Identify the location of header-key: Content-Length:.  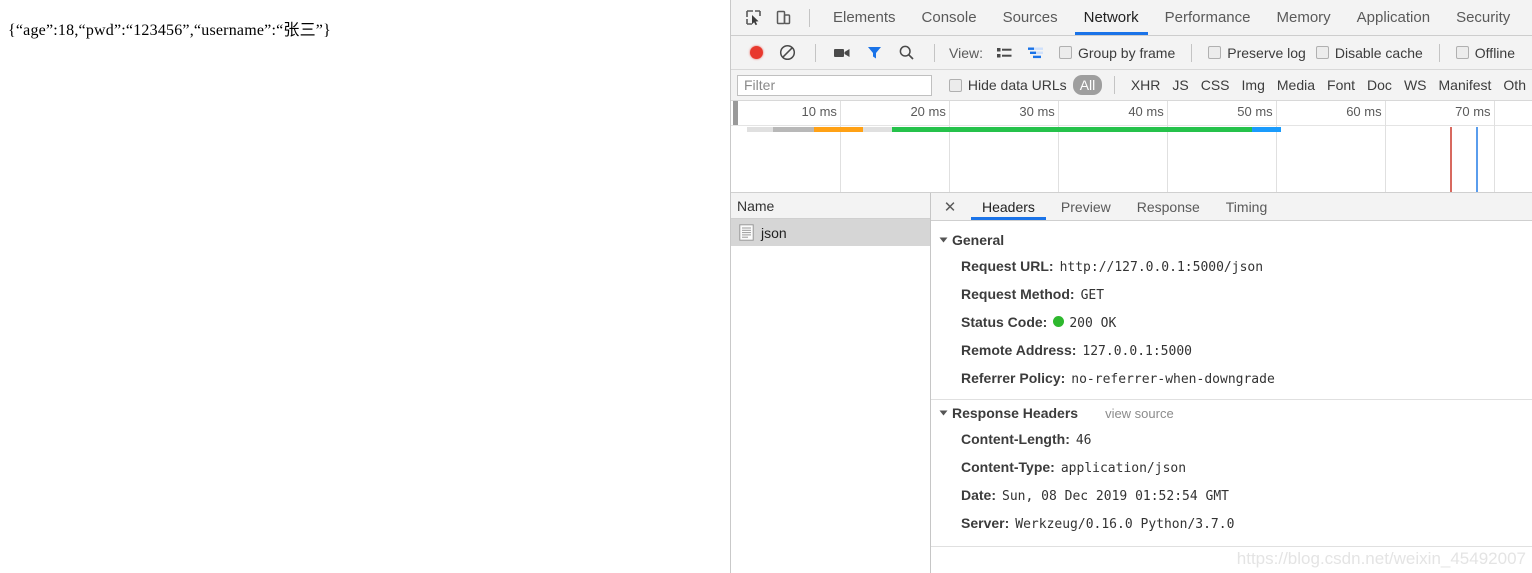
(1015, 439).